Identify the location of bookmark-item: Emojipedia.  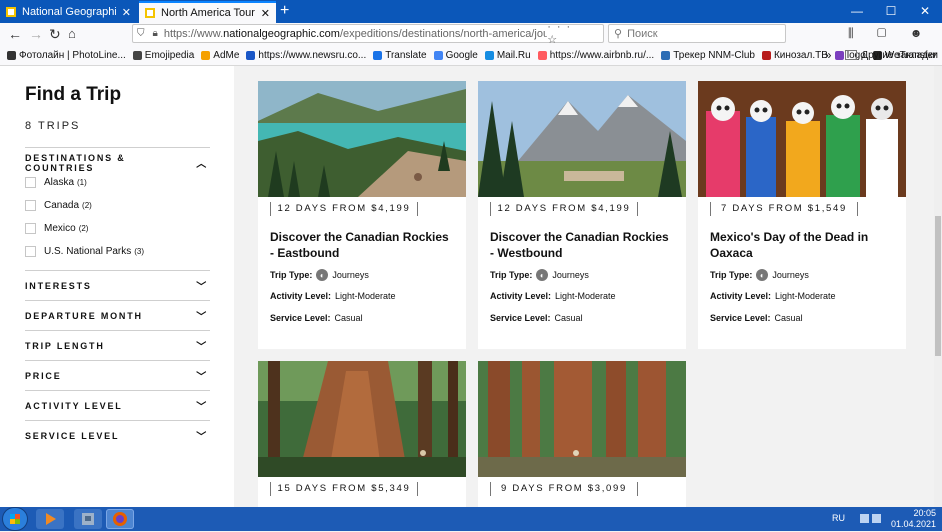
(163, 55).